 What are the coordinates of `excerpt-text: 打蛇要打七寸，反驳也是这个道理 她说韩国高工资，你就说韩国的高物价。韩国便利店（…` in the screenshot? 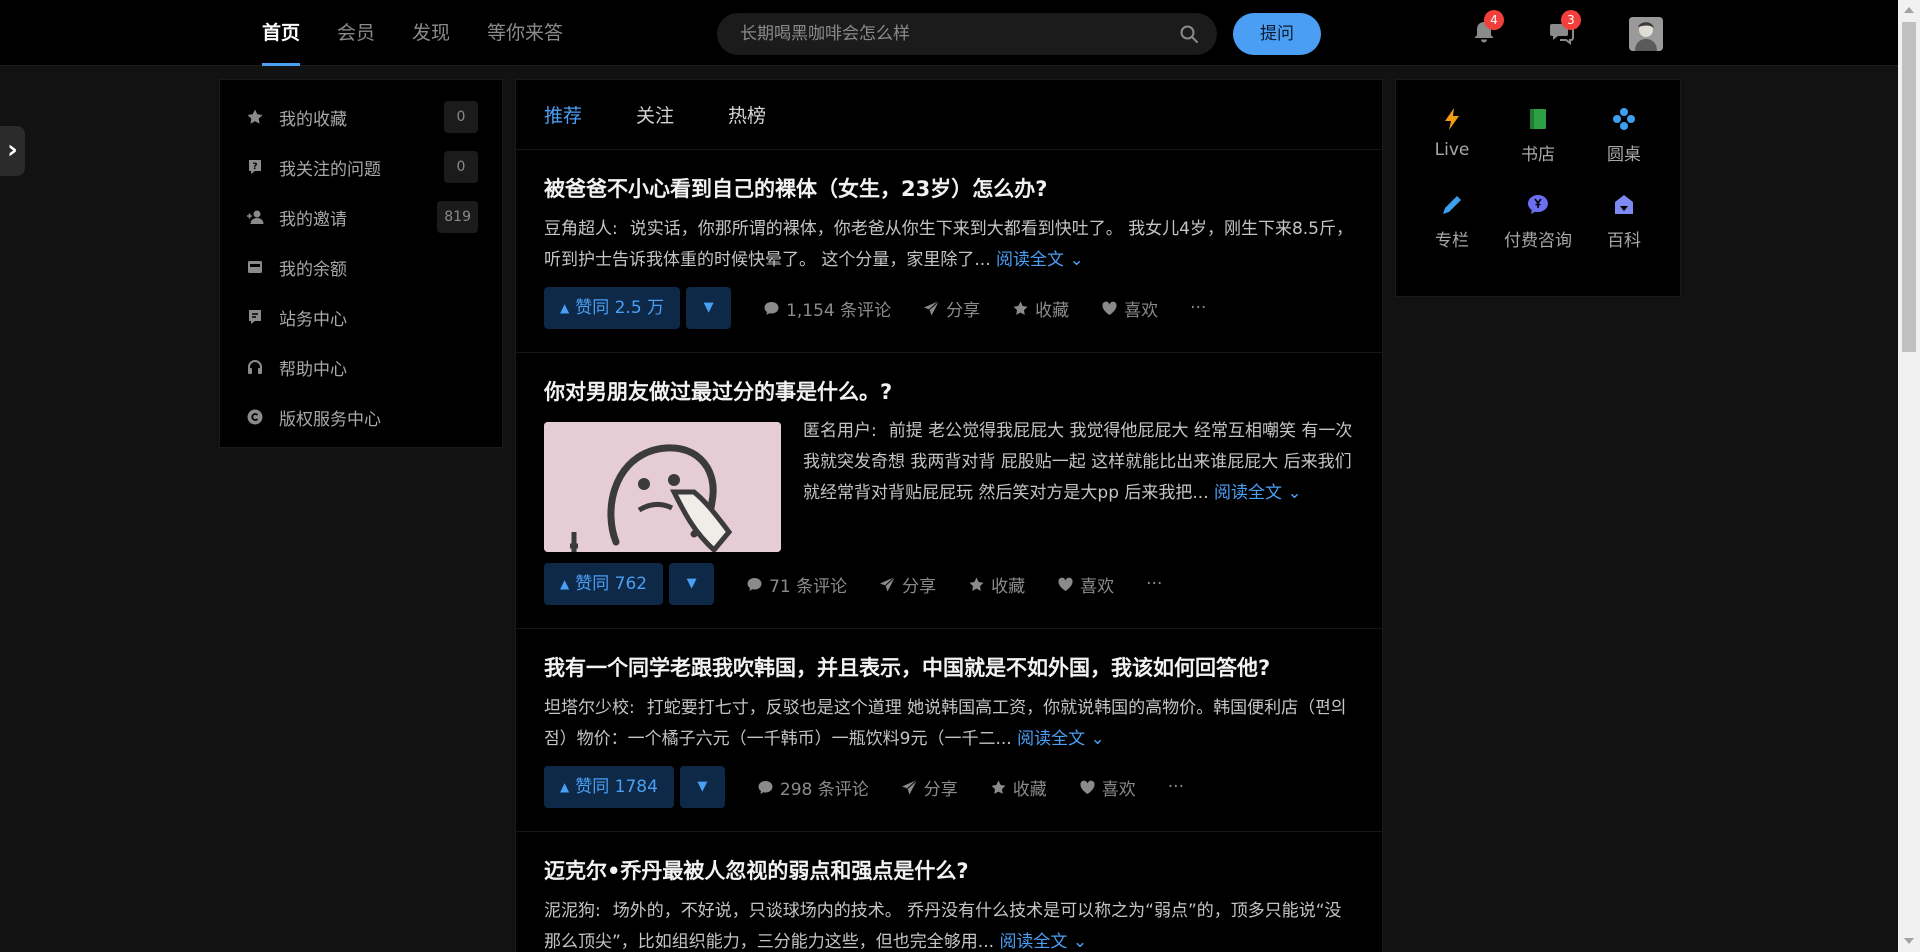 It's located at (945, 723).